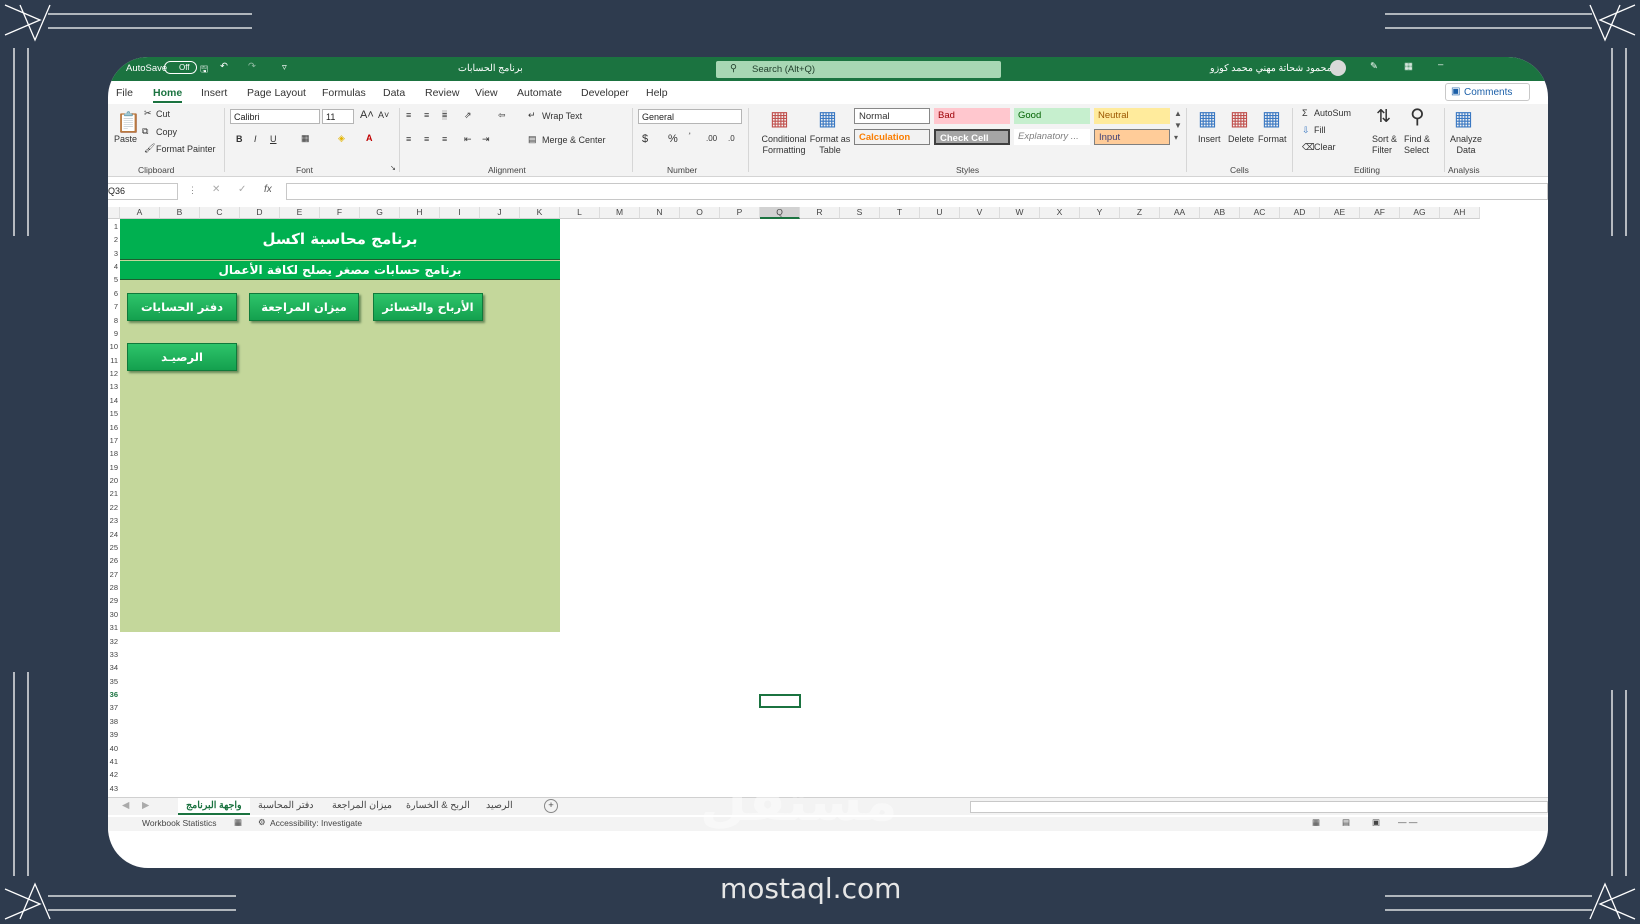 The width and height of the screenshot is (1640, 924). Describe the element at coordinates (239, 139) in the screenshot. I see `bold-icon: B` at that location.